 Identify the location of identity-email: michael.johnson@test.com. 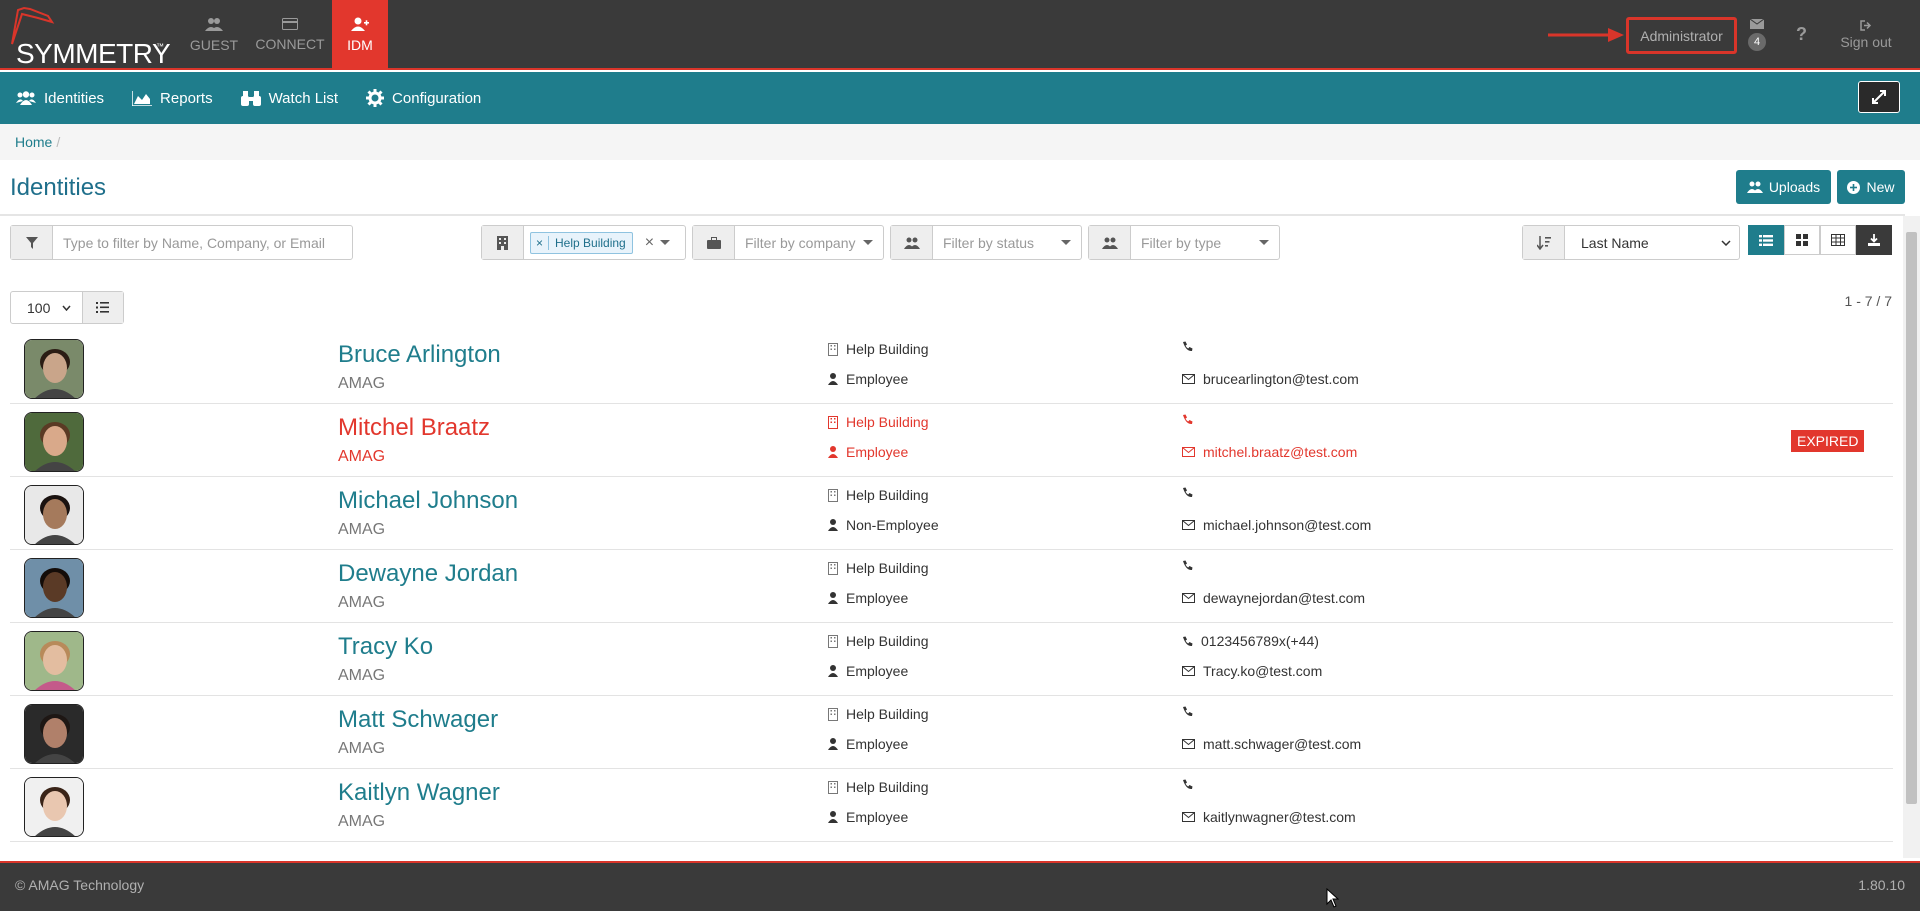
(1276, 525).